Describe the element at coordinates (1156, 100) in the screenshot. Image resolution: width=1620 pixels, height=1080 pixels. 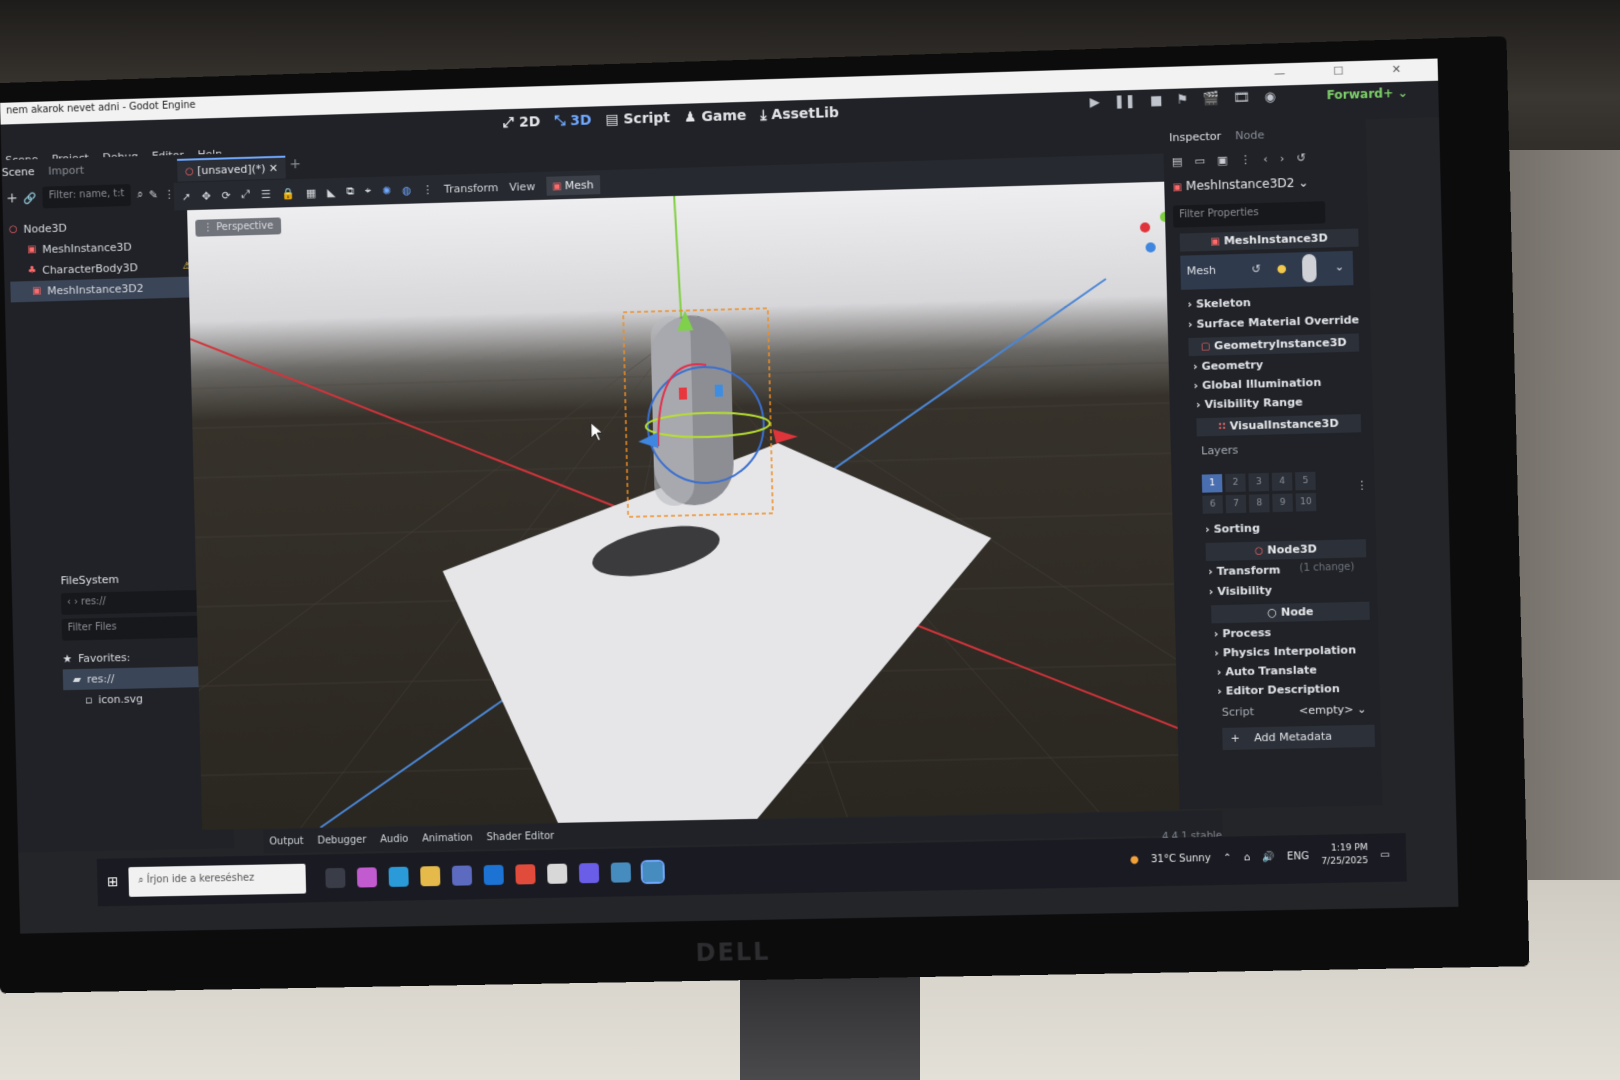
I see `stop-icon: ■` at that location.